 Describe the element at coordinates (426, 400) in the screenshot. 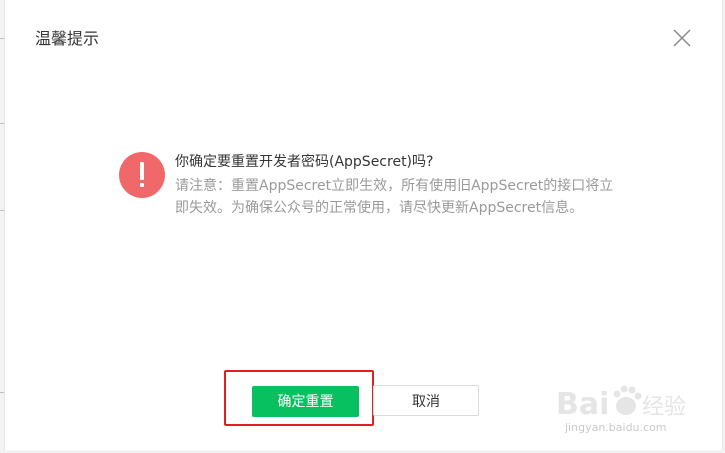

I see `cancel-button: 取消` at that location.